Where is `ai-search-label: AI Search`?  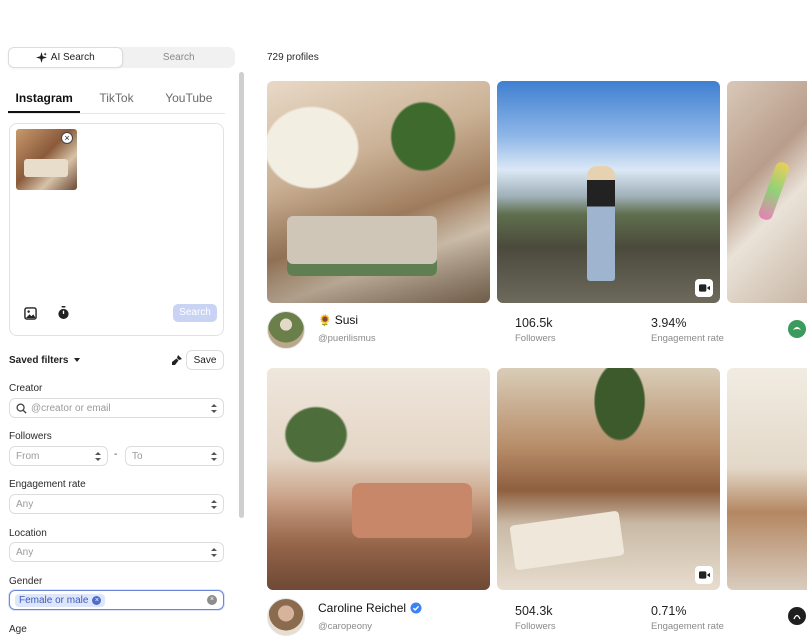
ai-search-label: AI Search is located at coordinates (72, 57).